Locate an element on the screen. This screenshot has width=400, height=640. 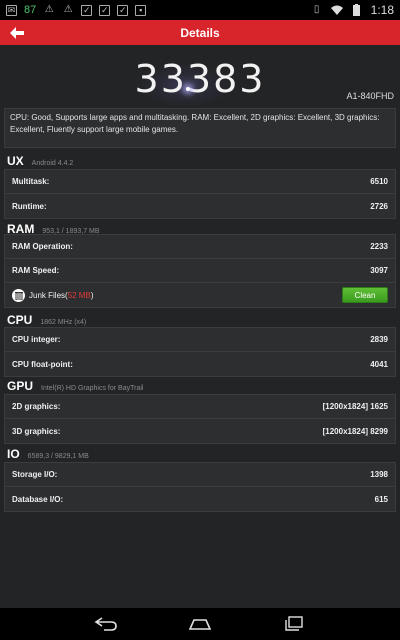
section-subtitle: 1862 MHz (x4) is located at coordinates (63, 322).